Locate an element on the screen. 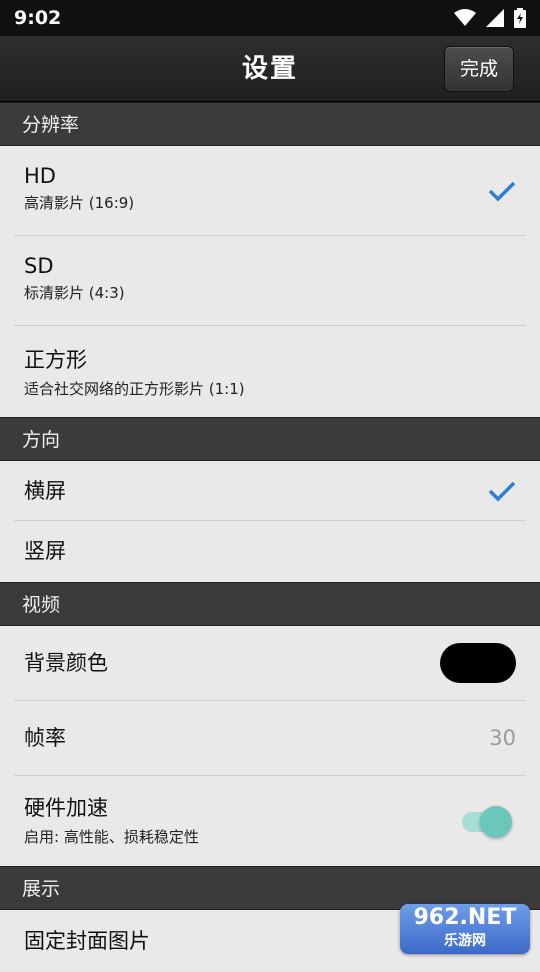  option-label: SD is located at coordinates (39, 266).